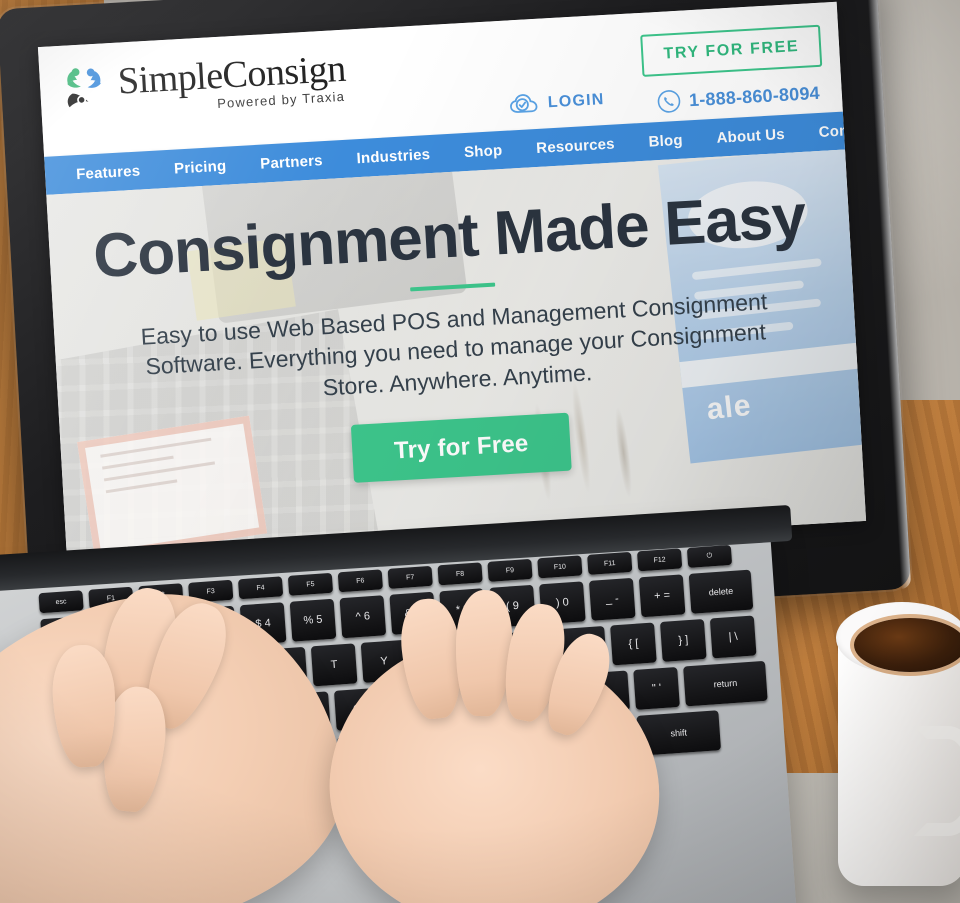 The image size is (960, 903). I want to click on key: F11, so click(610, 563).